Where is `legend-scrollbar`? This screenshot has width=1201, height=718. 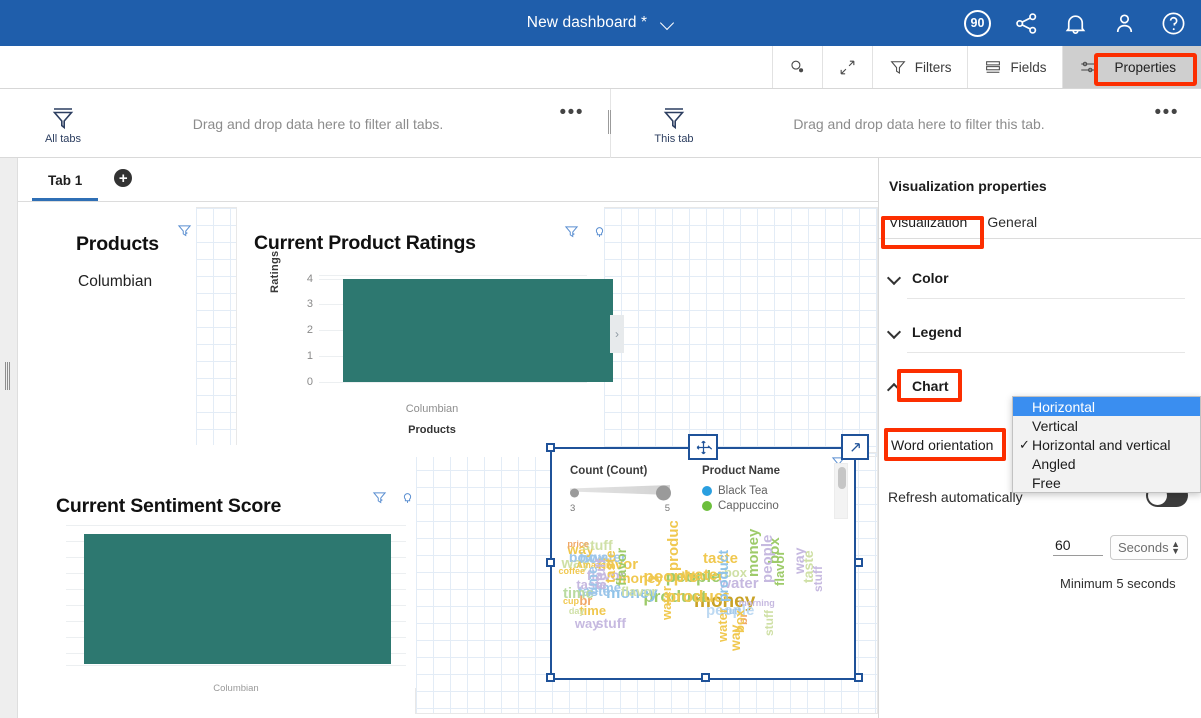
legend-scrollbar is located at coordinates (841, 491).